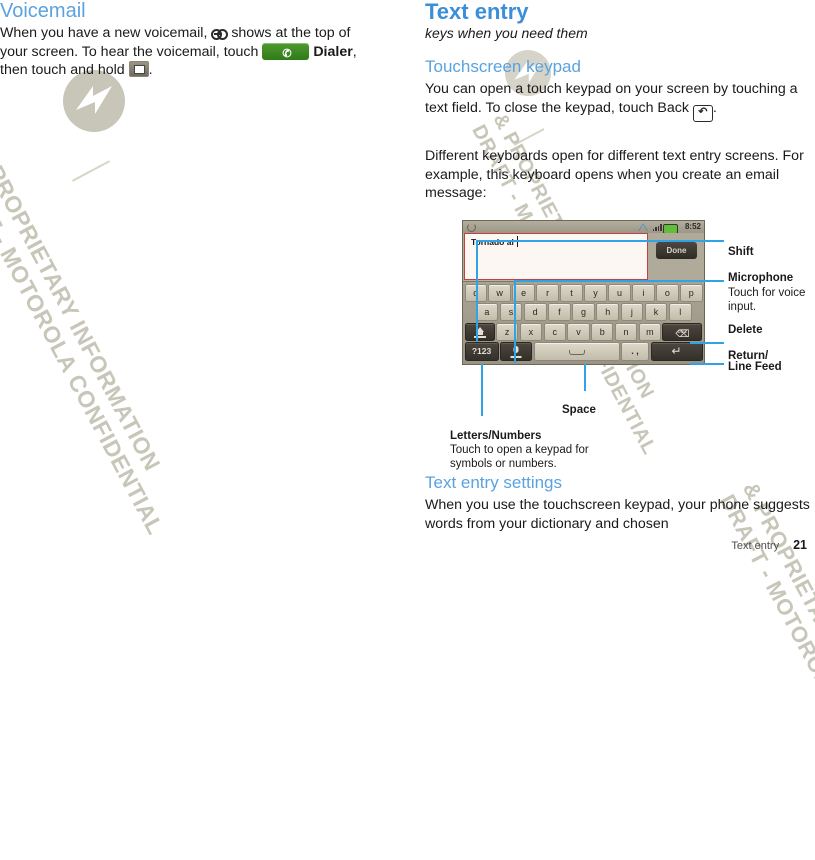 Image resolution: width=815 pixels, height=860 pixels. I want to click on key-n: n, so click(626, 331).